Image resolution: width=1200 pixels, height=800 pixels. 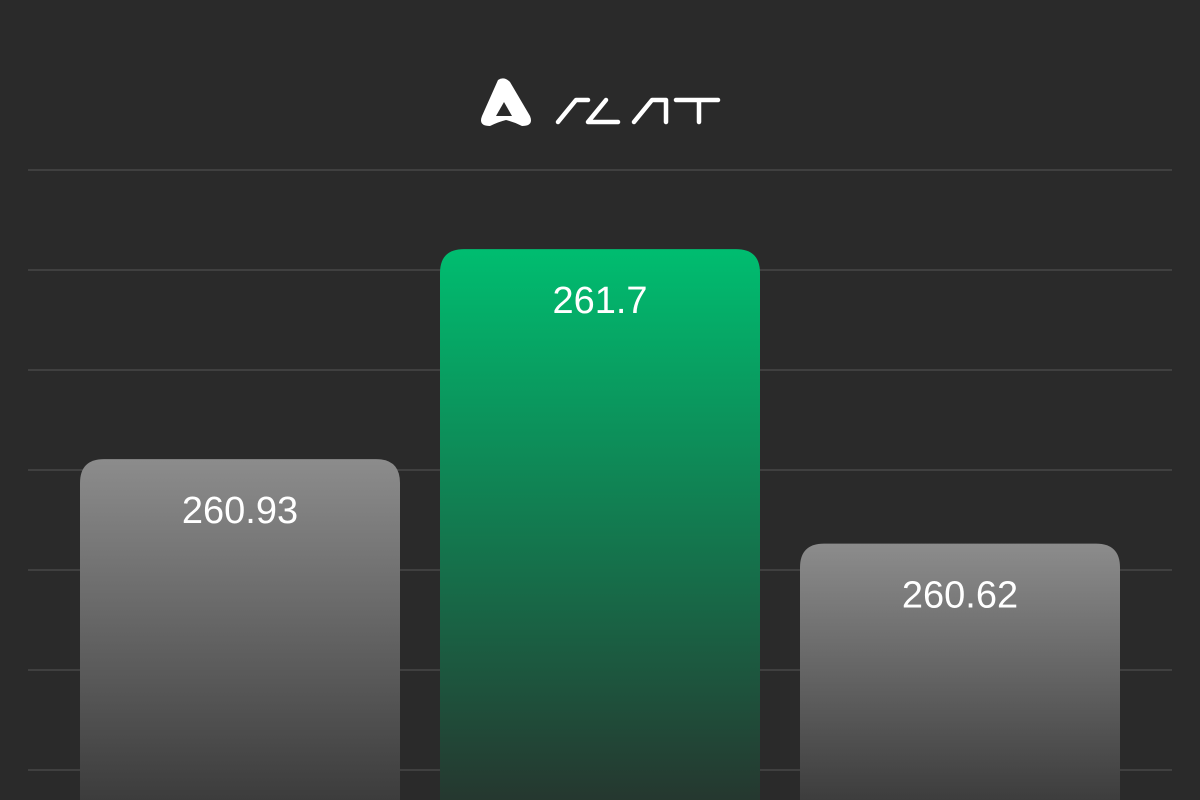 What do you see at coordinates (599, 301) in the screenshot?
I see `bar-value-label: 261.7` at bounding box center [599, 301].